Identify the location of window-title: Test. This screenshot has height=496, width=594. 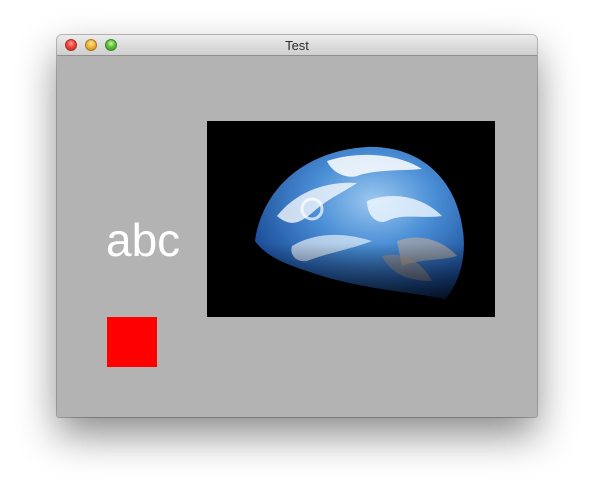
(297, 45).